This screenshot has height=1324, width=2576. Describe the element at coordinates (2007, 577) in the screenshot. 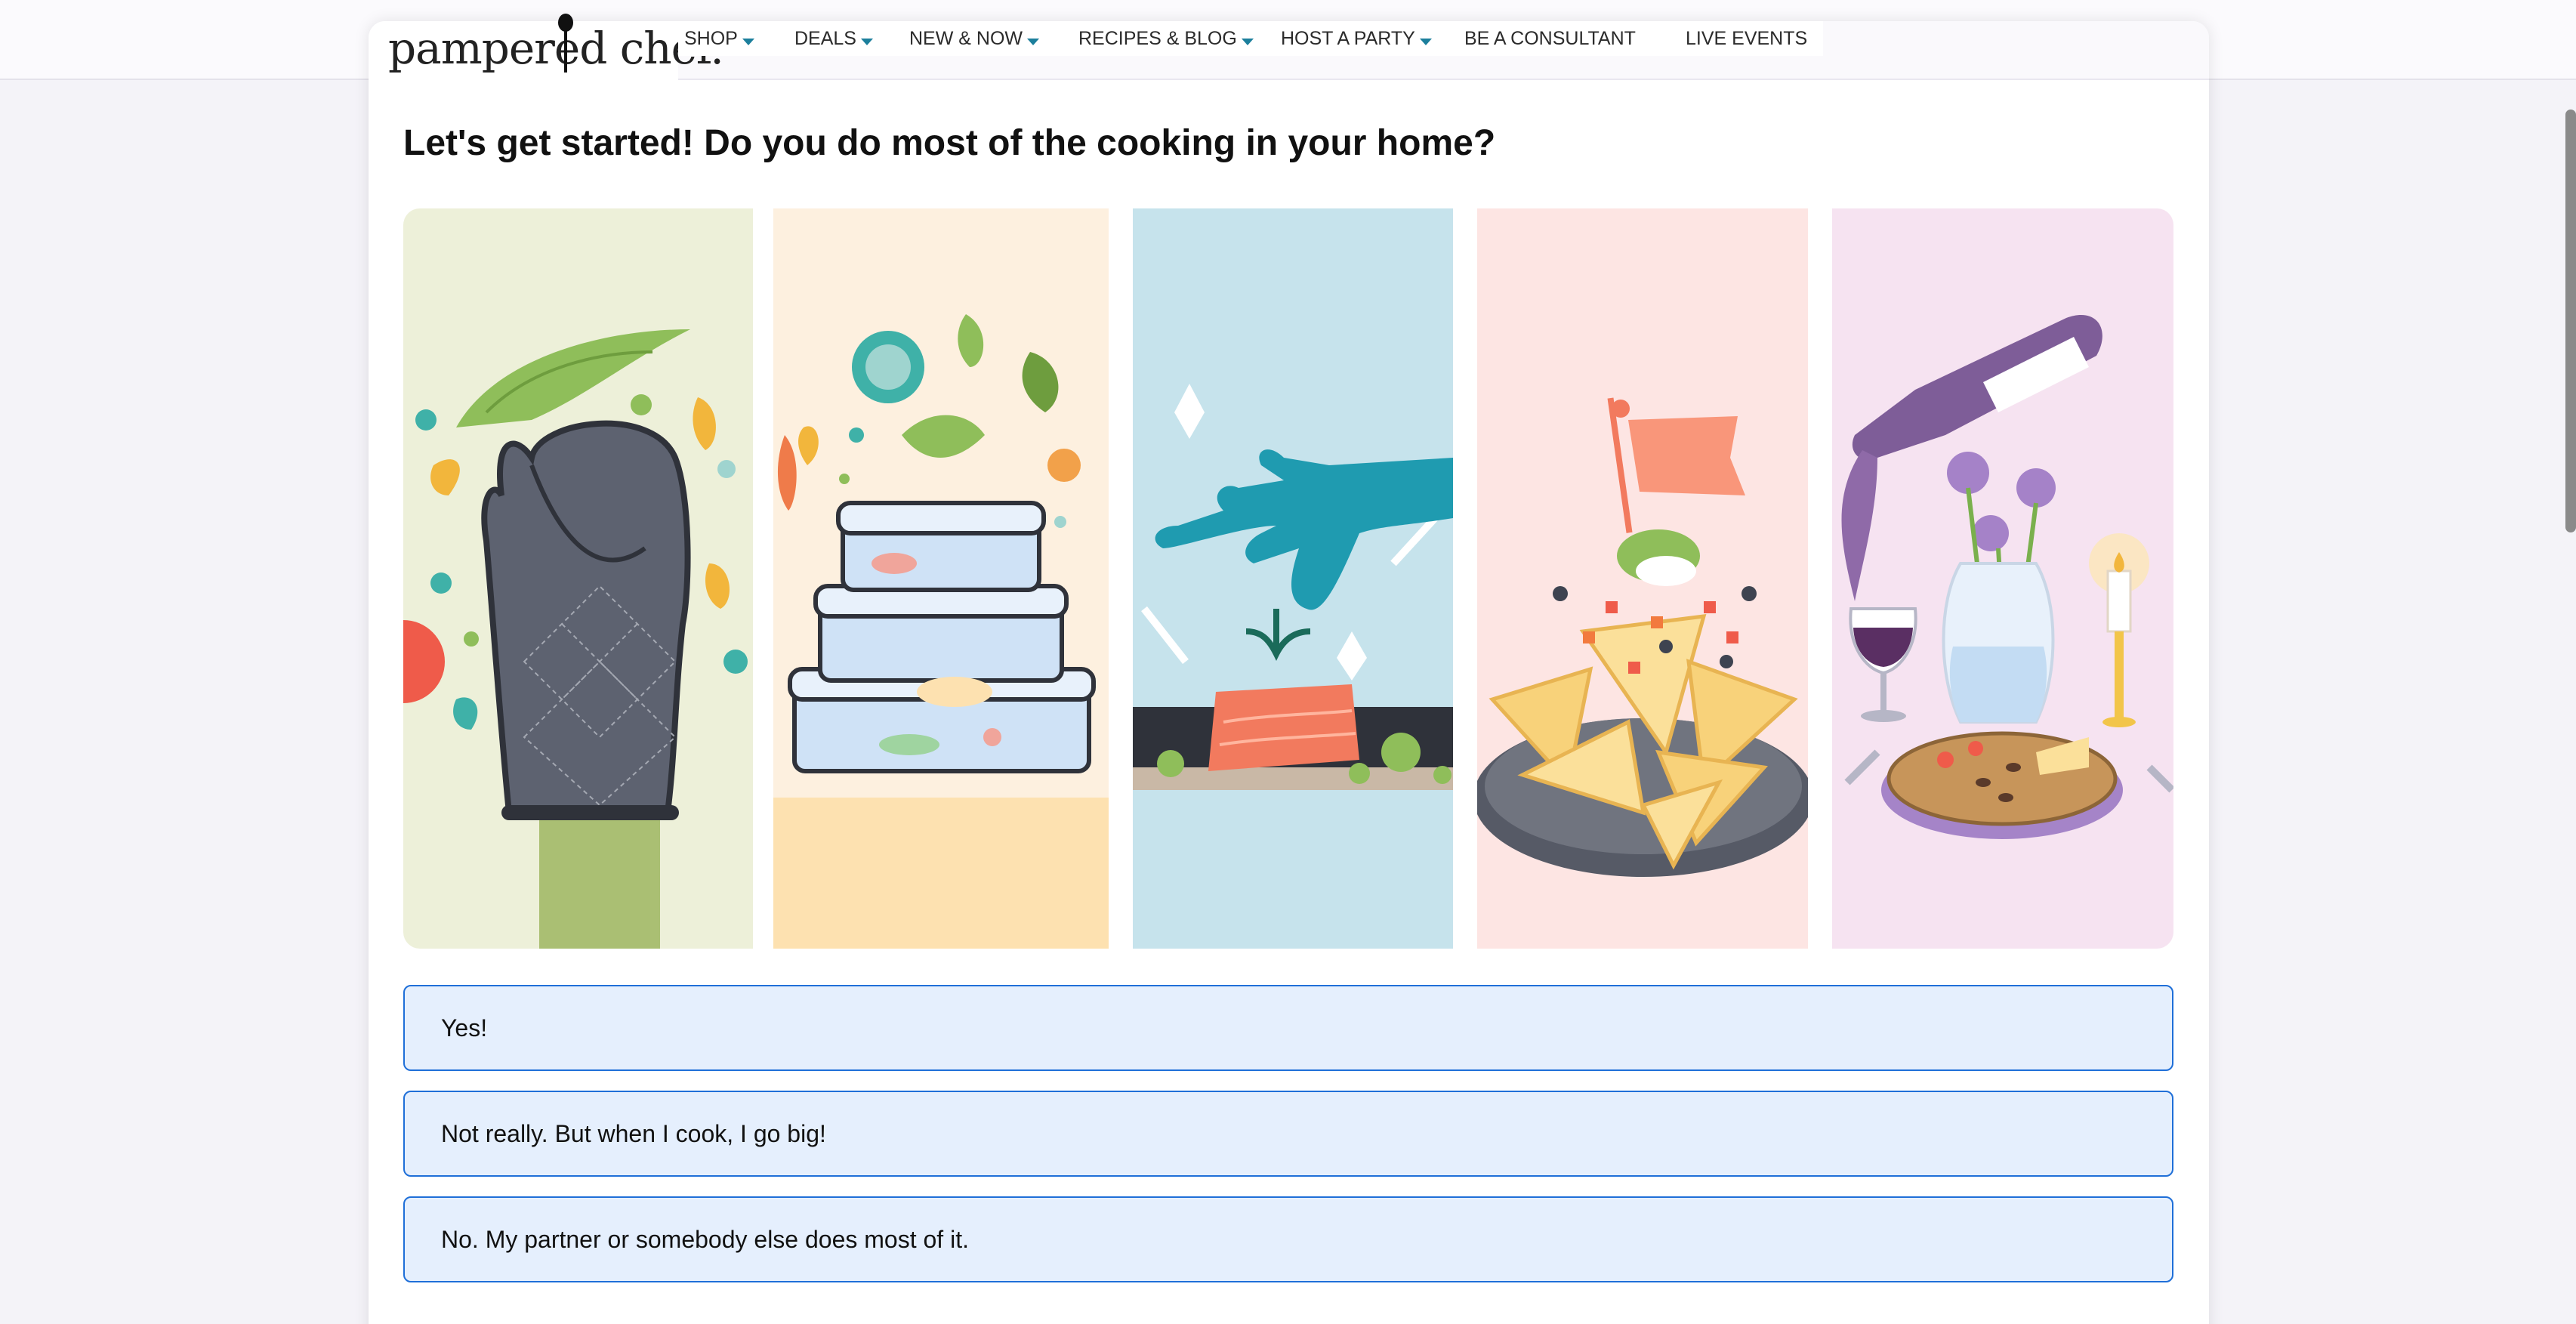

I see `wine-and-charcuterie-icon` at that location.